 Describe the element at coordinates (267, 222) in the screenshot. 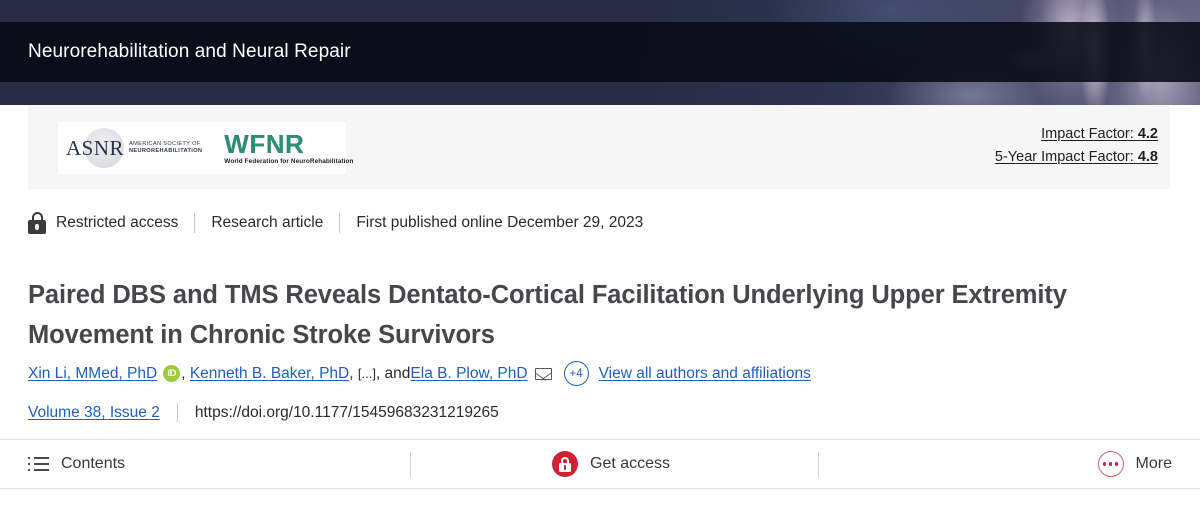

I see `article-type-label: Research article` at that location.